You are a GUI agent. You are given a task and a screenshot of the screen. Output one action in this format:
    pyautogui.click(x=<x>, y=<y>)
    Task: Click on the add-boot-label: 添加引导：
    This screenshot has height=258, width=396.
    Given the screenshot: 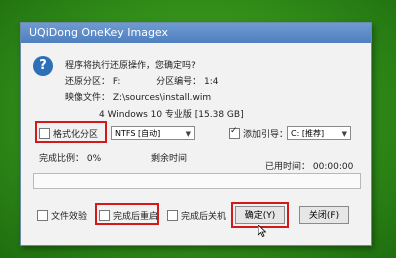 What is the action you would take?
    pyautogui.click(x=266, y=135)
    